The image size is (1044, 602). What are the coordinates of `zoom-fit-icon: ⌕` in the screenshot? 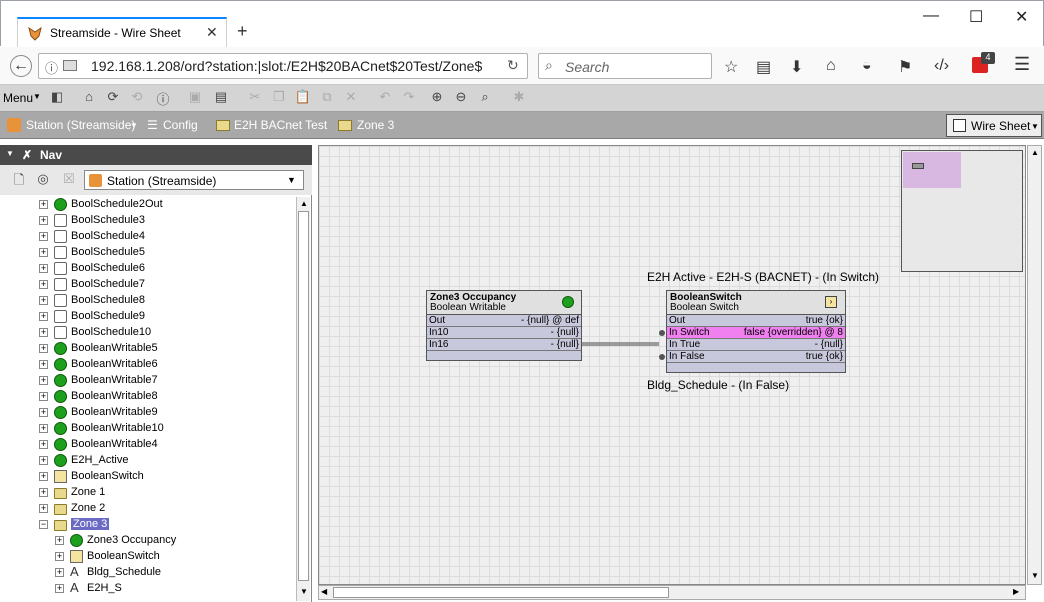 It's located at (485, 98).